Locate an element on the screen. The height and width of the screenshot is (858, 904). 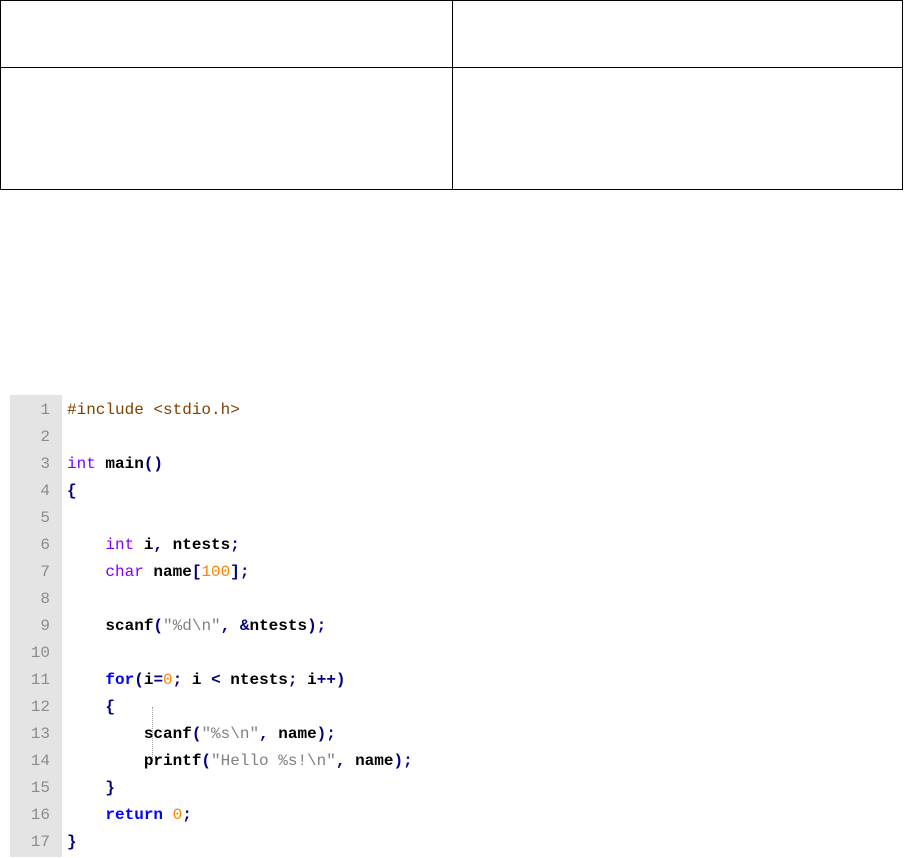
line-number: 10 is located at coordinates (40, 653).